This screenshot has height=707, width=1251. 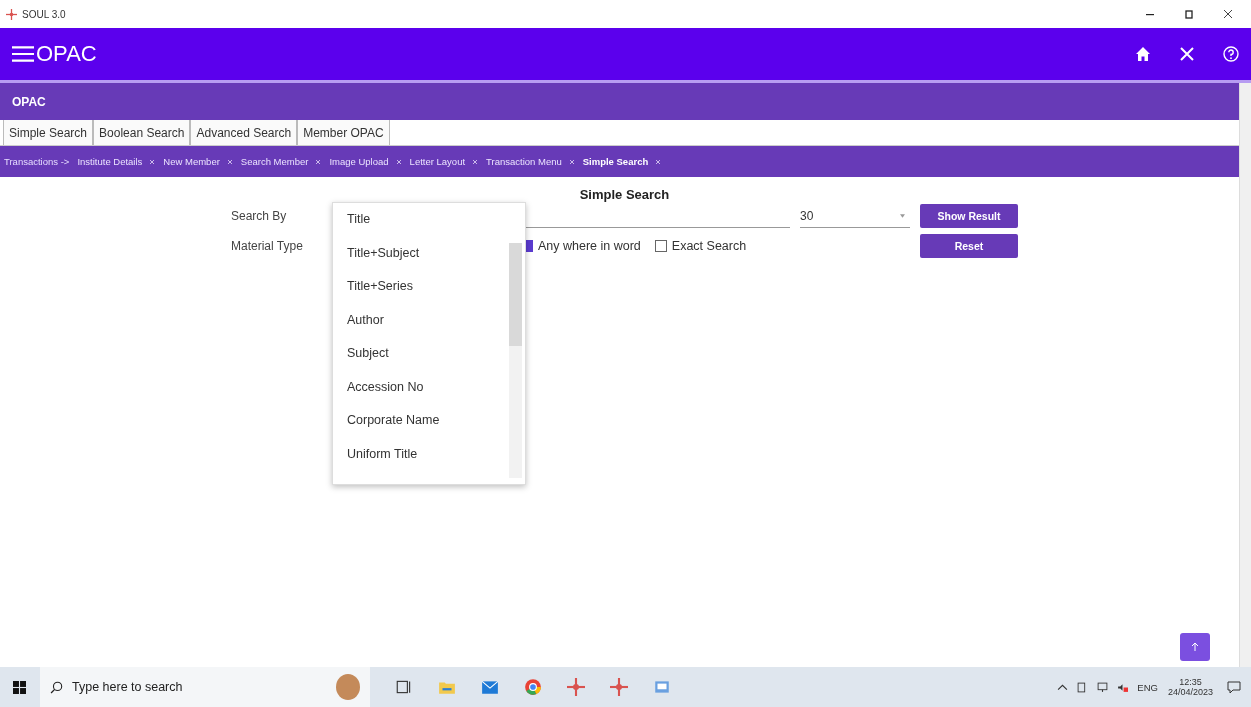 What do you see at coordinates (56, 687) in the screenshot?
I see `search-icon` at bounding box center [56, 687].